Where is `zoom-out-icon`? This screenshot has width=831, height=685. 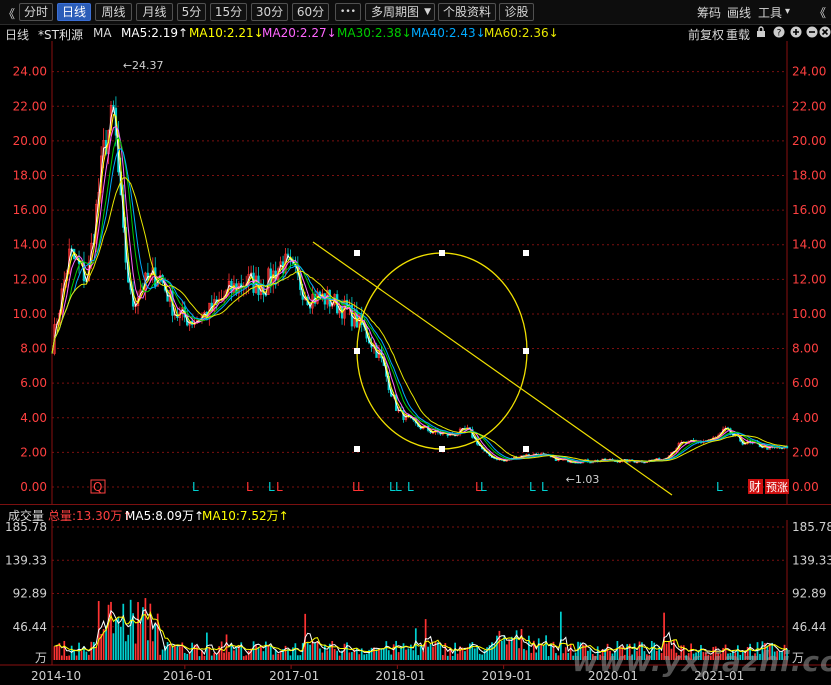 zoom-out-icon is located at coordinates (812, 33).